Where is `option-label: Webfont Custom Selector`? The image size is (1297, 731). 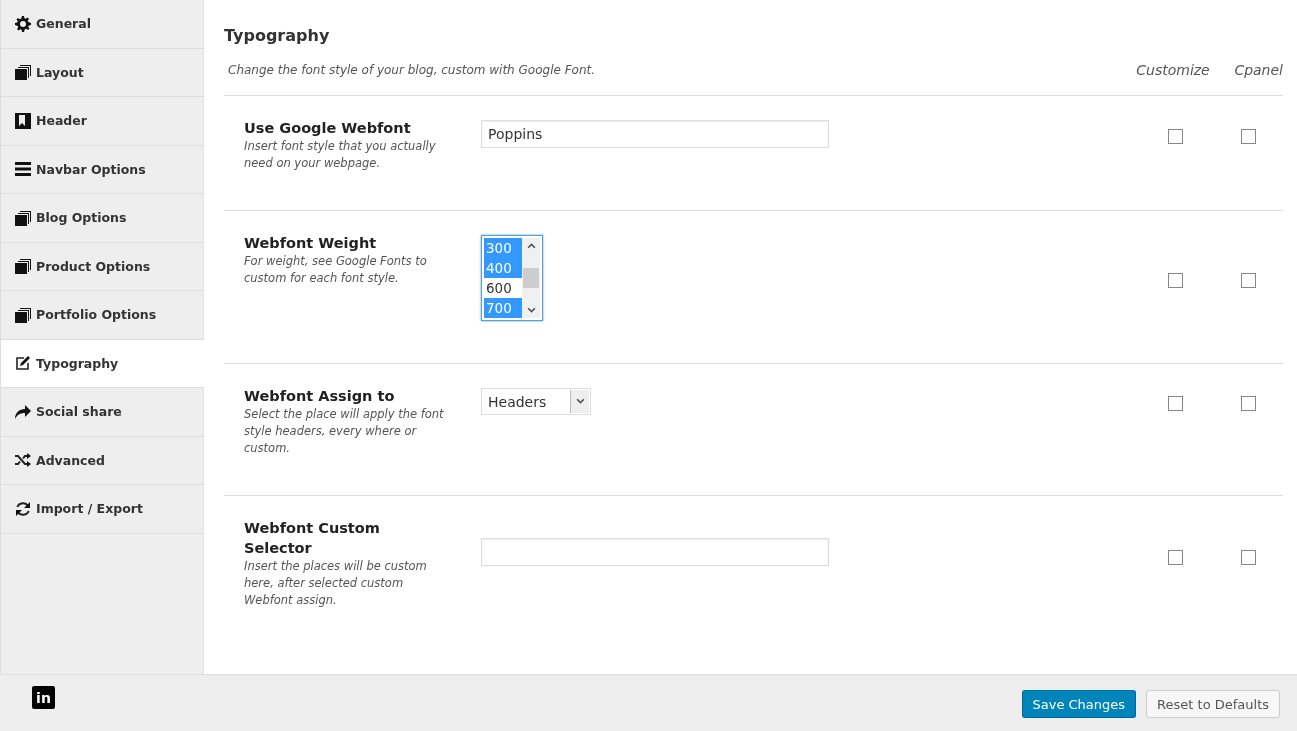
option-label: Webfont Custom Selector is located at coordinates (312, 538).